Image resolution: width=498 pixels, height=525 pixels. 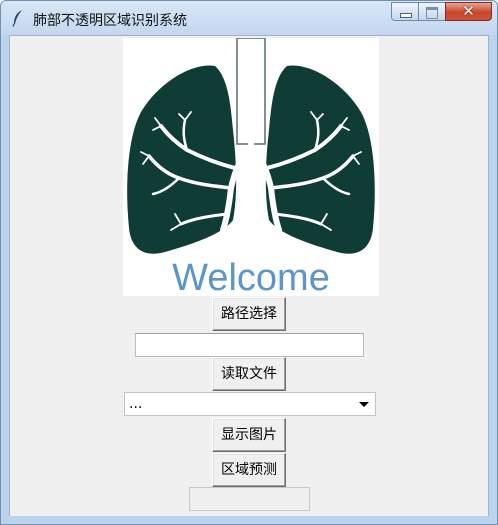 I want to click on welcome-text: Welcome, so click(x=251, y=276).